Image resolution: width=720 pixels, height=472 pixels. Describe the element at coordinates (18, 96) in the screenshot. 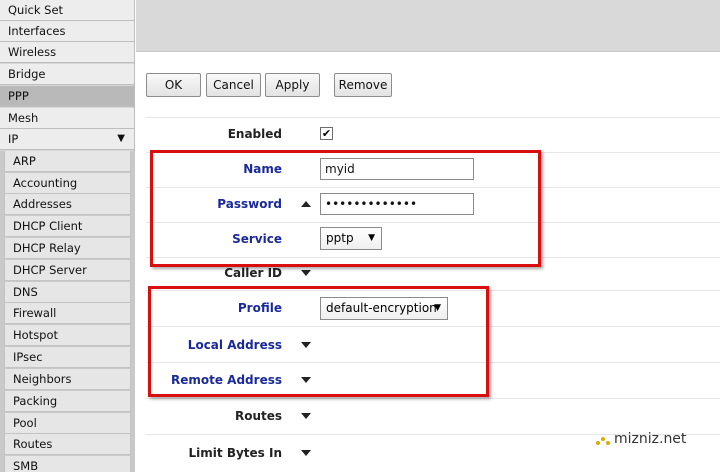

I see `sidebar-item-label: PPP` at that location.